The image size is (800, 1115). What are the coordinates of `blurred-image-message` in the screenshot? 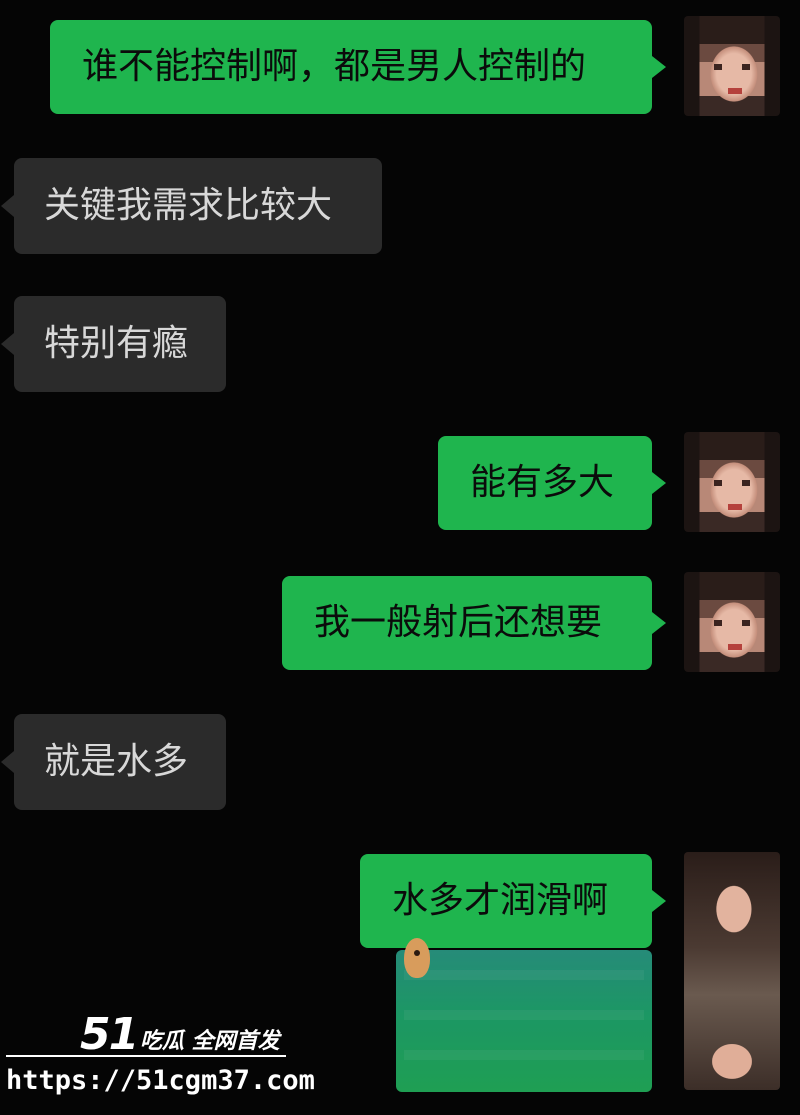 It's located at (524, 1021).